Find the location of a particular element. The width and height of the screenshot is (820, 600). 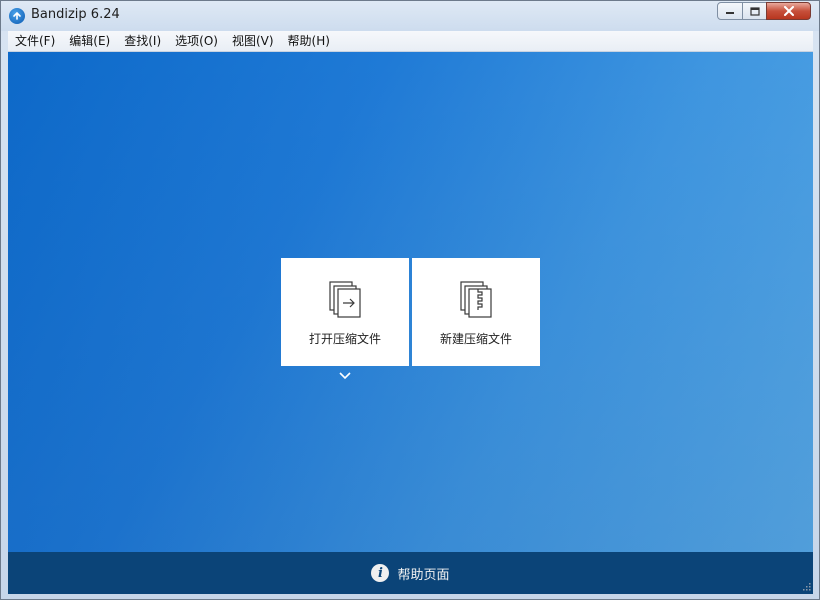

minimize-button is located at coordinates (730, 11).